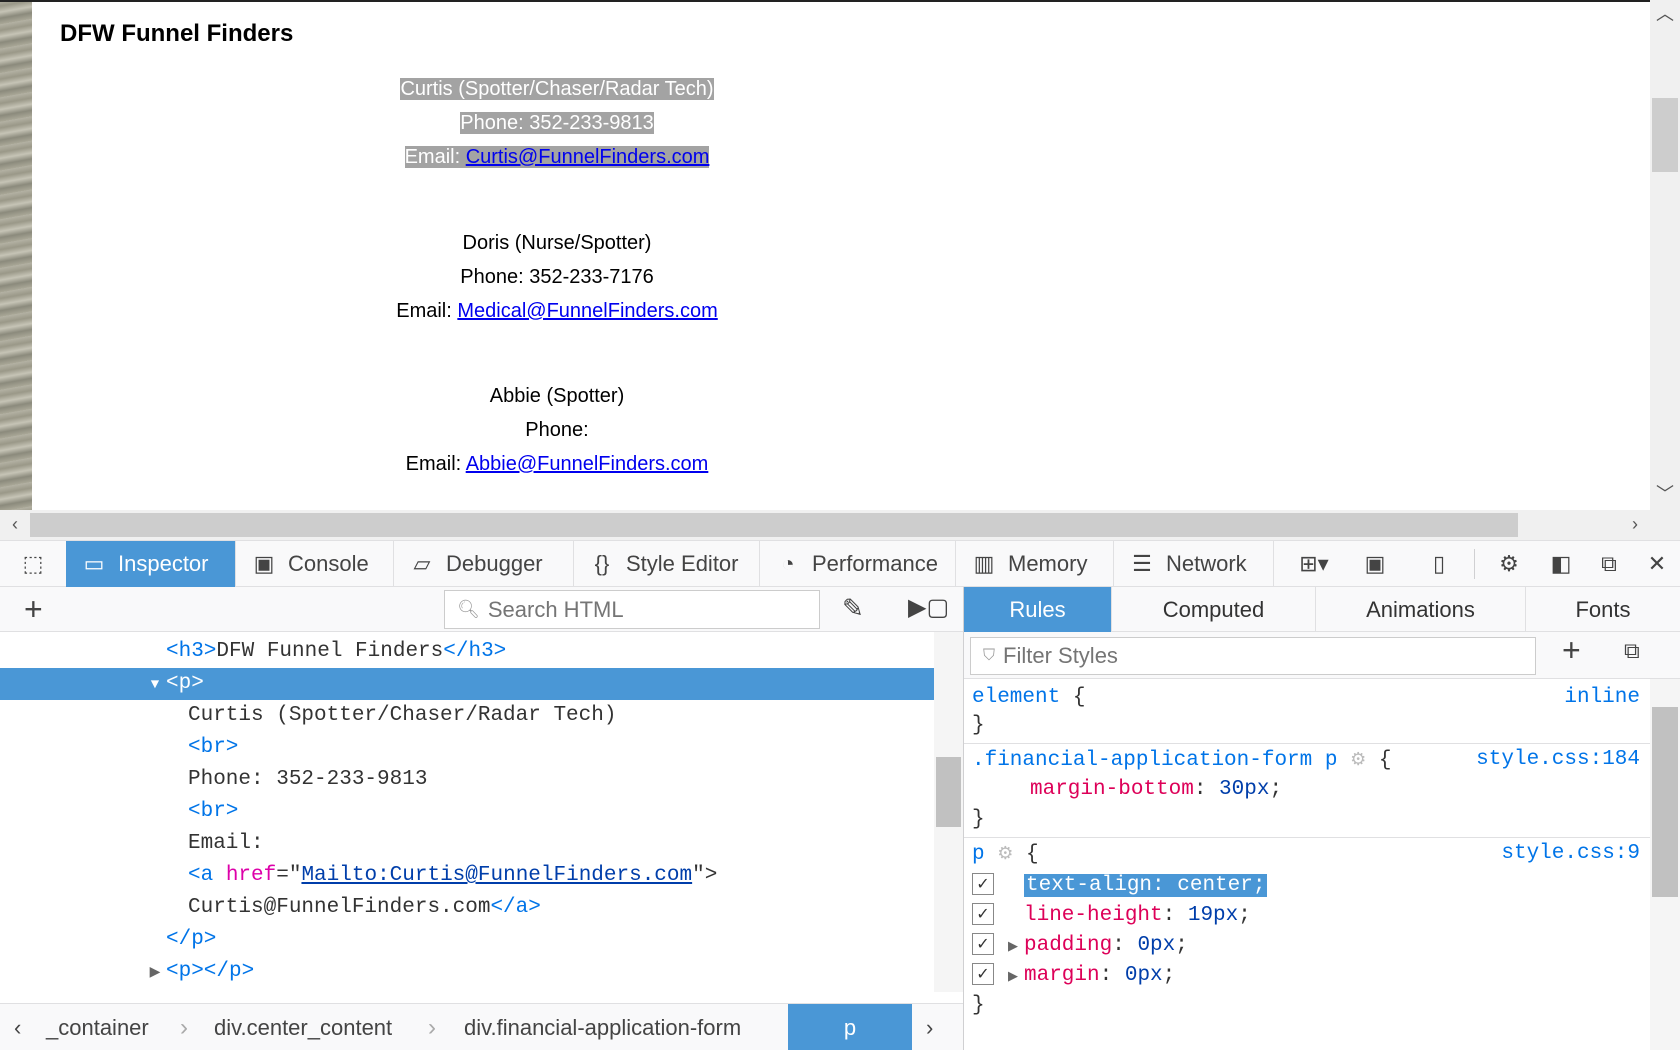 Image resolution: width=1680 pixels, height=1050 pixels. What do you see at coordinates (1038, 609) in the screenshot?
I see `tab-rules: Rules` at bounding box center [1038, 609].